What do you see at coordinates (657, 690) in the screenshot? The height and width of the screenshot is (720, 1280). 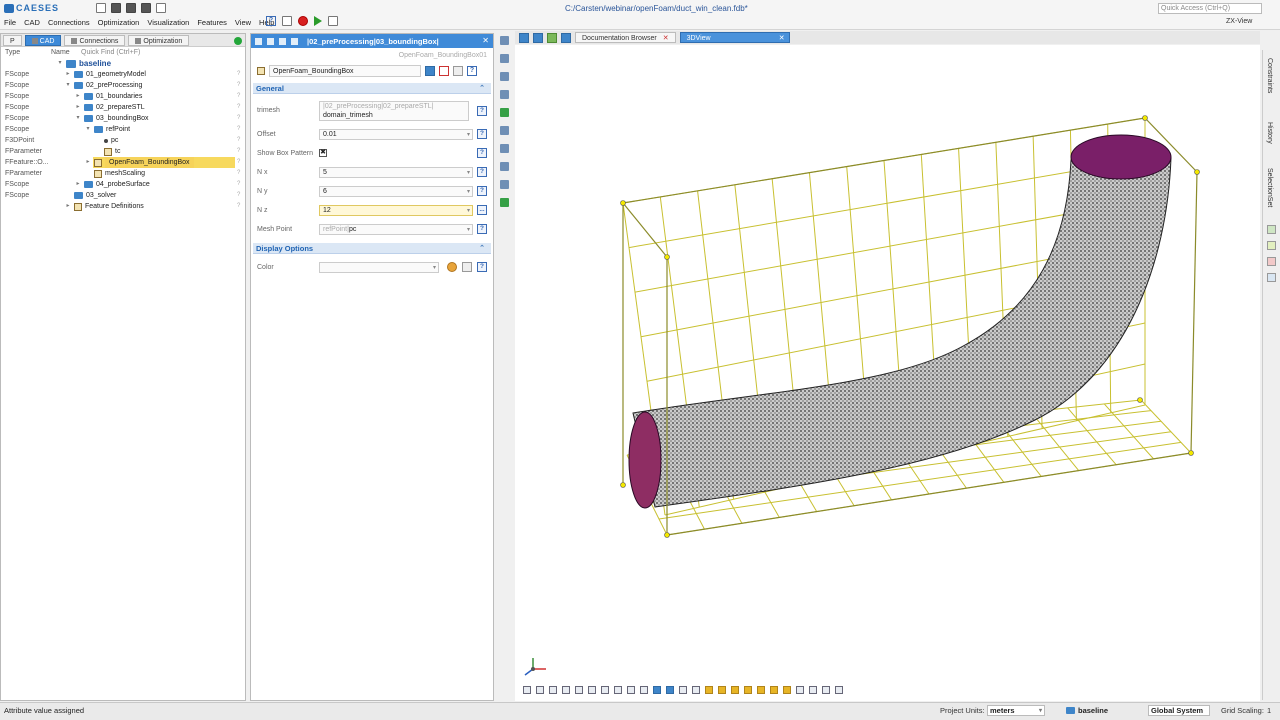 I see `perspective-icon` at bounding box center [657, 690].